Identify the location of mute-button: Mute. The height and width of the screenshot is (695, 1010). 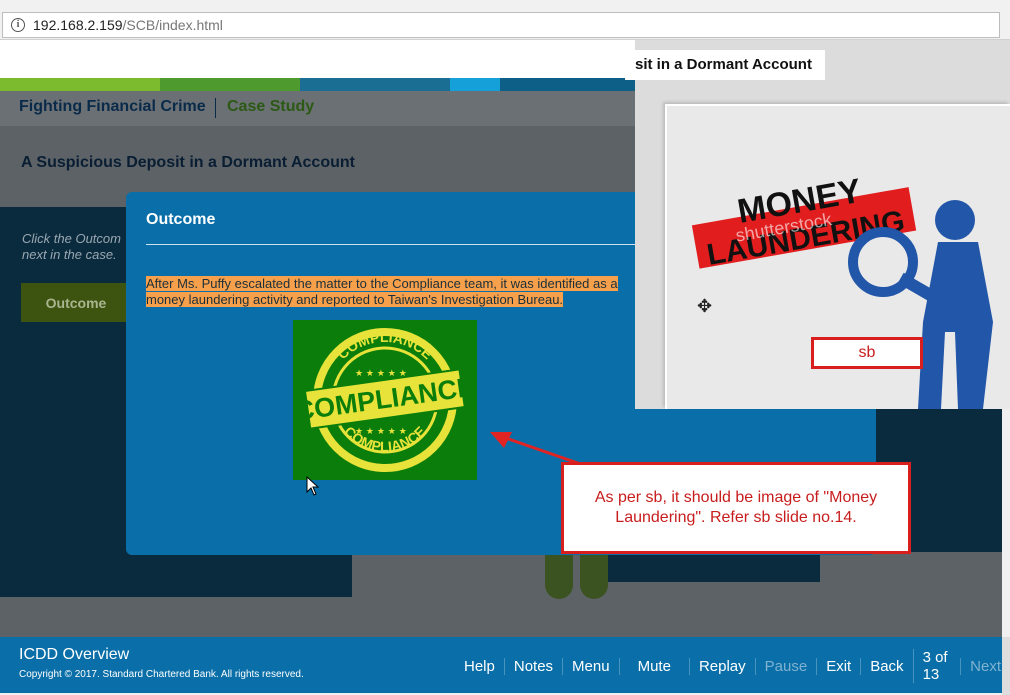
(653, 666).